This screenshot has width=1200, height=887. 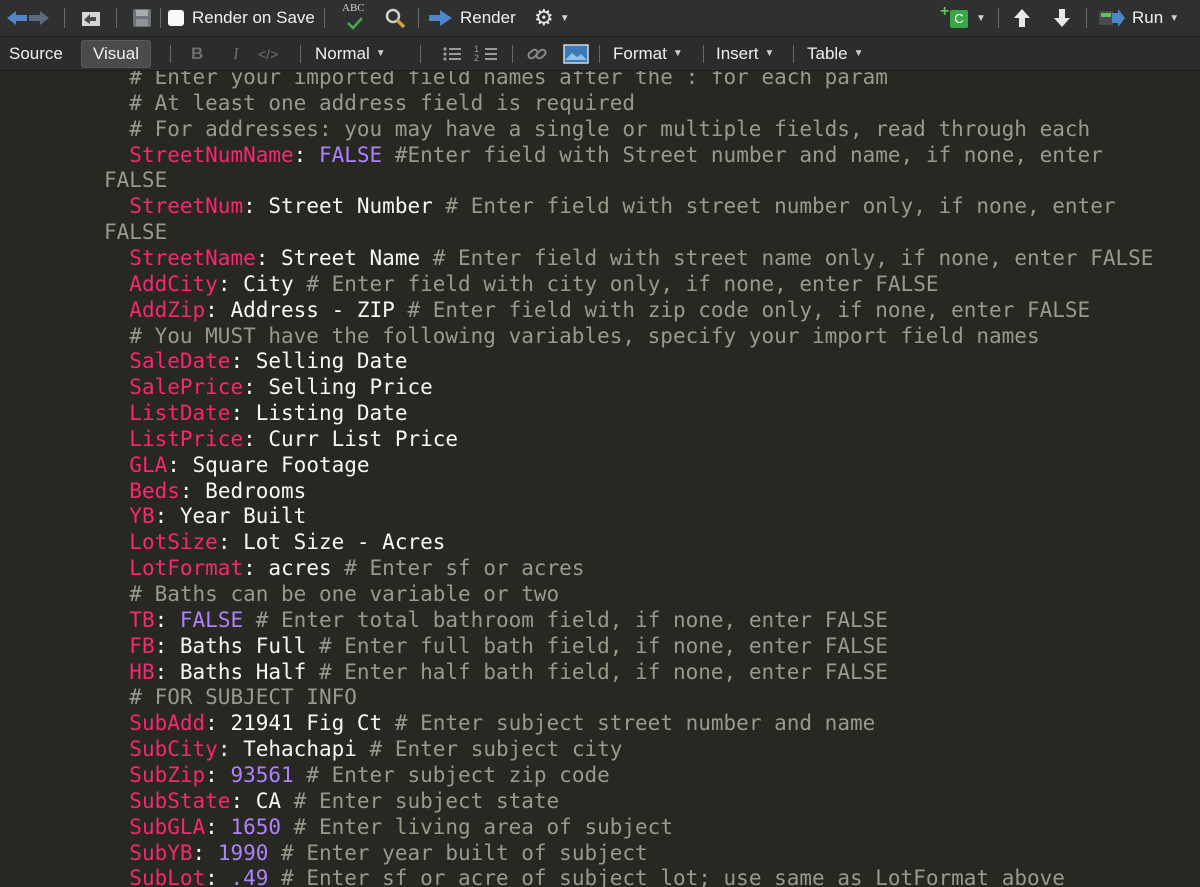 I want to click on paragraph-style-value: Normal, so click(x=342, y=53).